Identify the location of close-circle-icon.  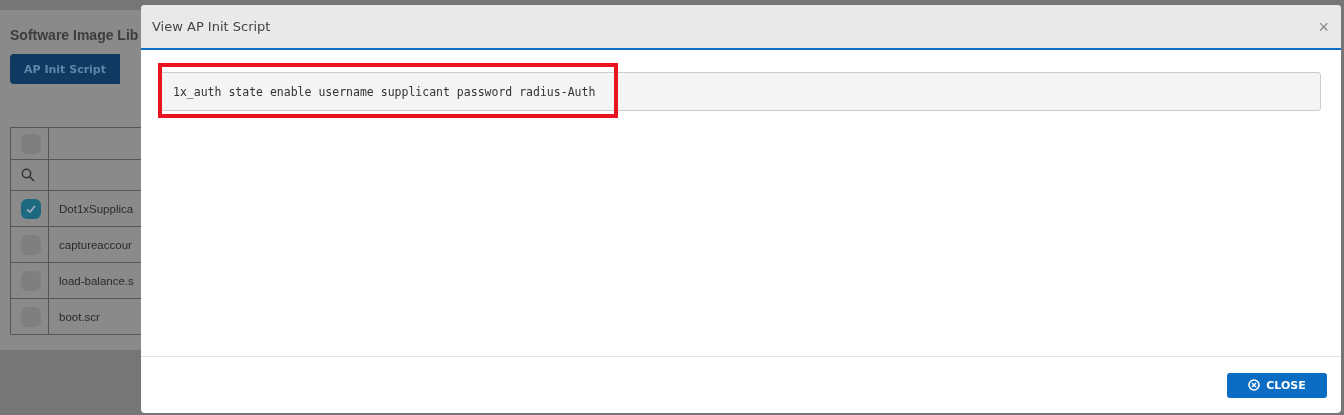
(1254, 385).